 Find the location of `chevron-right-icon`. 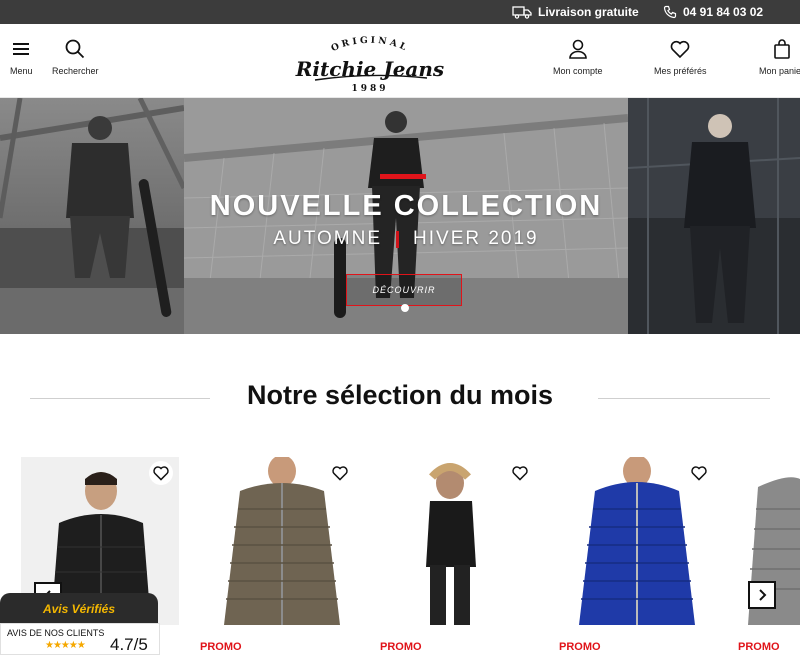

chevron-right-icon is located at coordinates (763, 595).